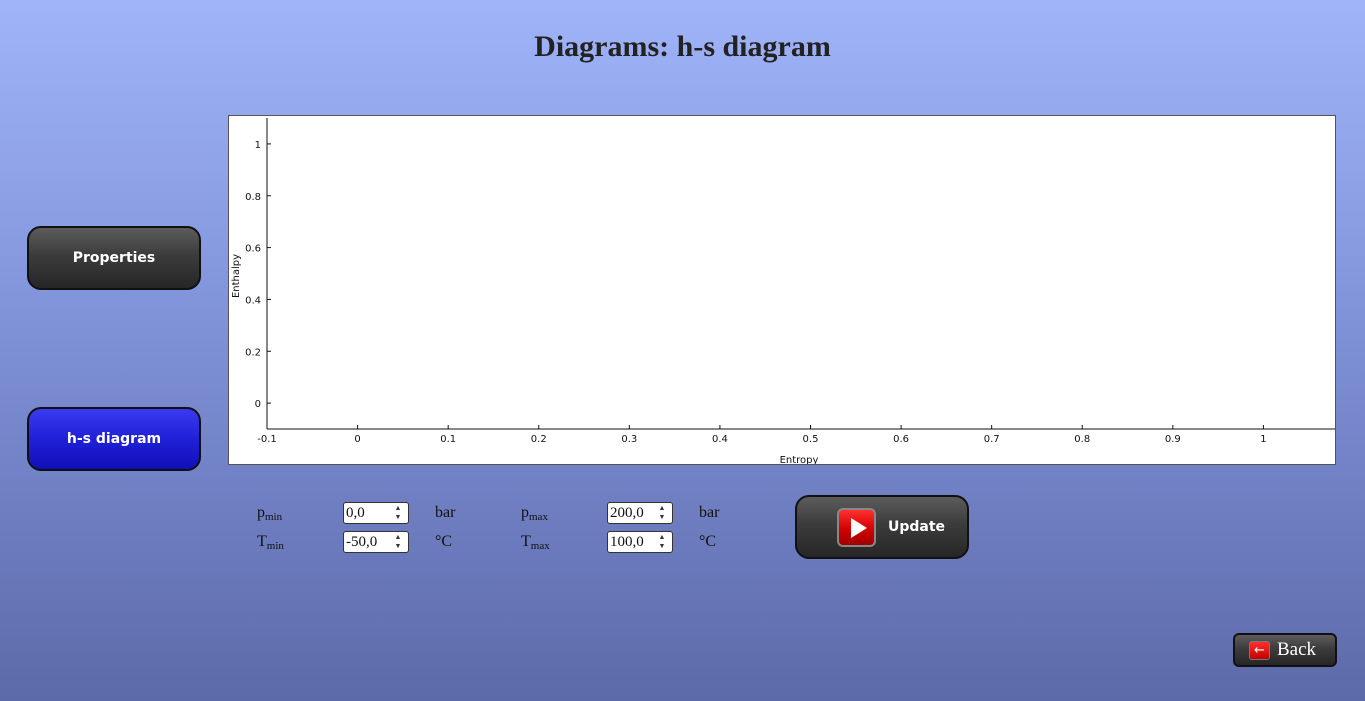 The width and height of the screenshot is (1365, 701). I want to click on properties-button: Properties, so click(114, 258).